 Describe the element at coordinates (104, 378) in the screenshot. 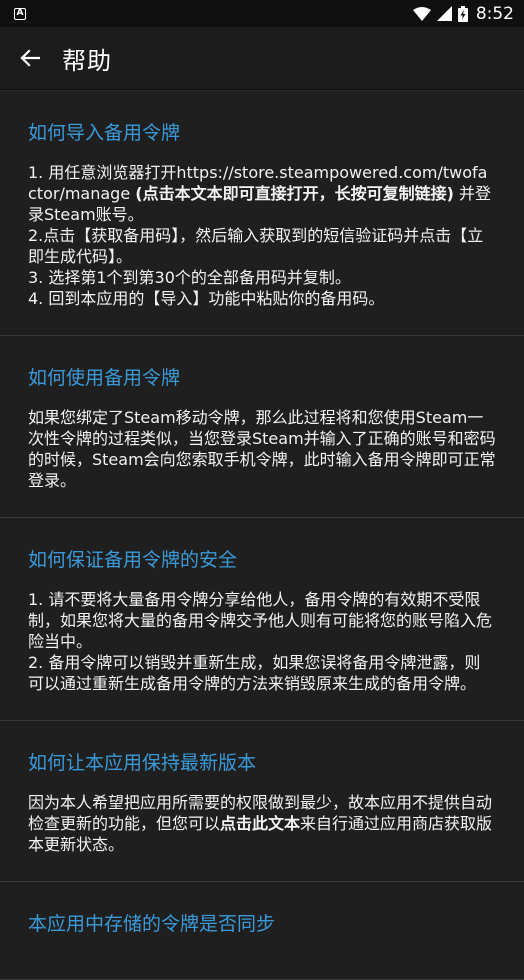

I see `section-title: 如何使用备用令牌` at that location.